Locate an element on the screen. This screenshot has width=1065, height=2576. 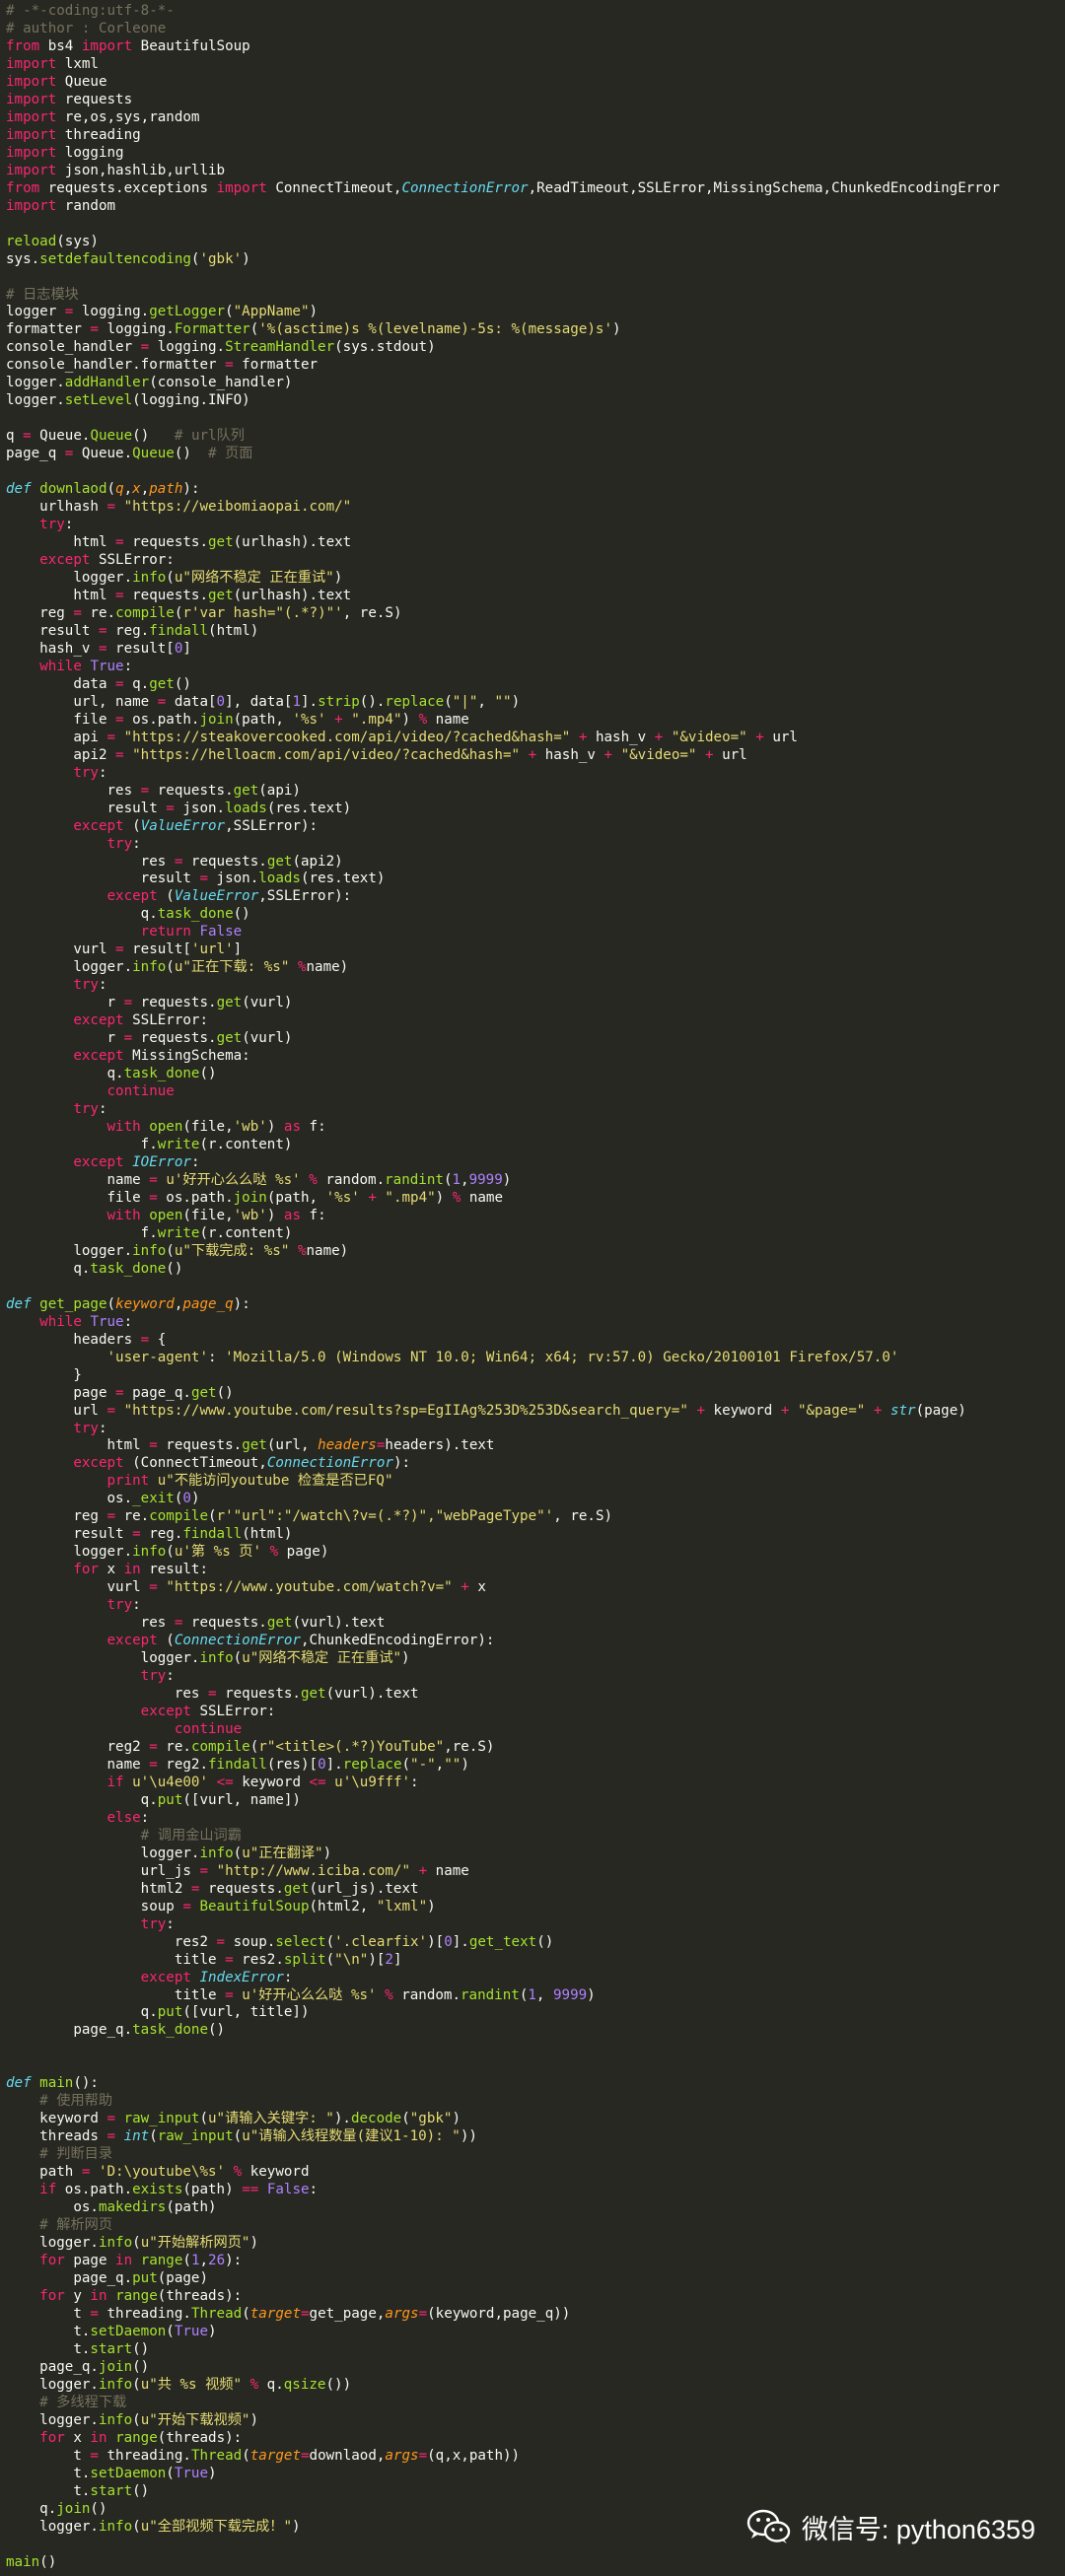
code-token: (sys) is located at coordinates (77, 241).